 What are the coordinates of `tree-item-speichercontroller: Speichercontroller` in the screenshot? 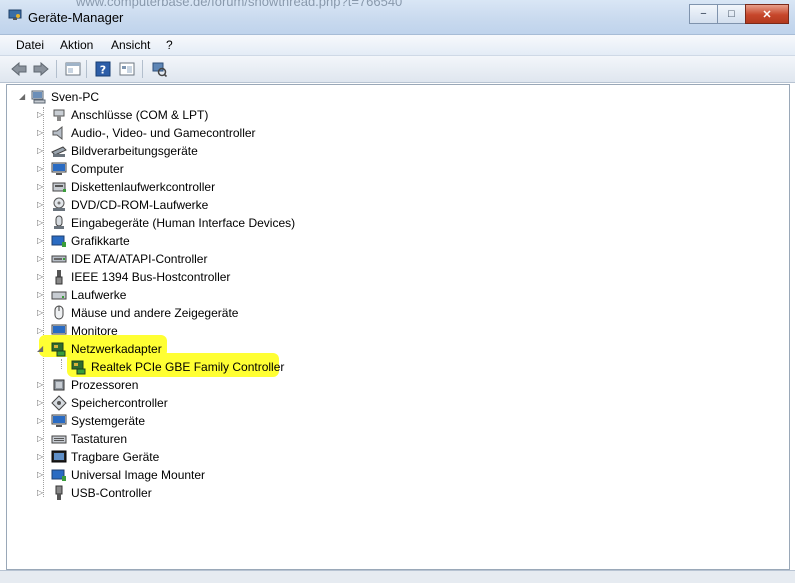 It's located at (109, 403).